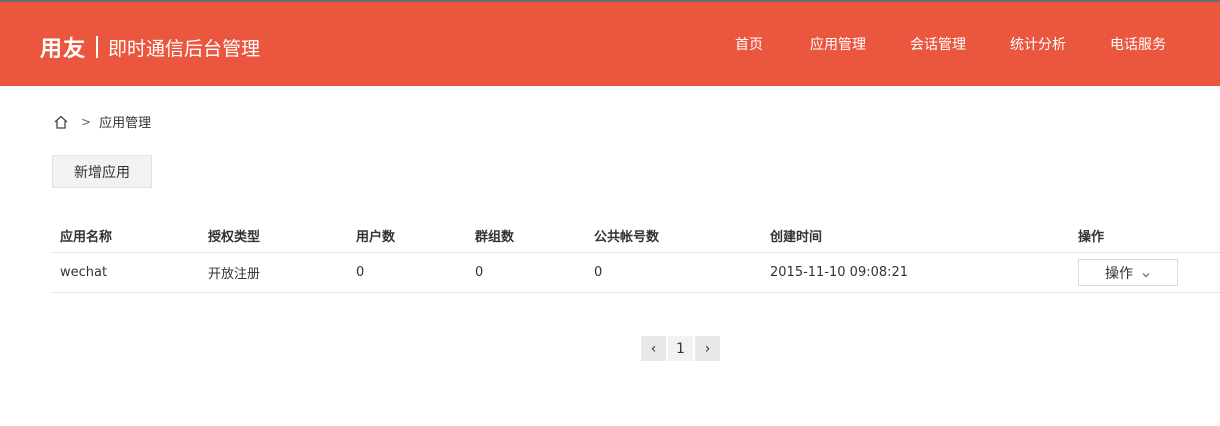  I want to click on column-header-actions: 操作, so click(1091, 237).